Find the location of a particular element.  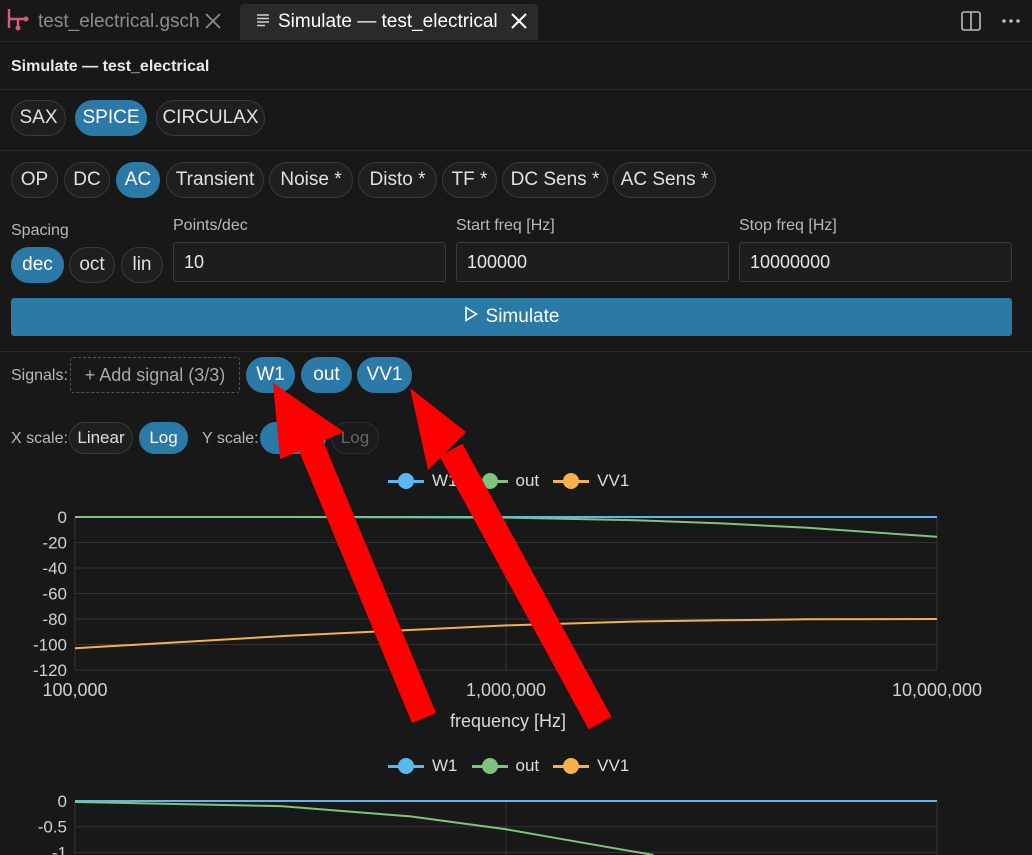

signal-chip-w1: W1 is located at coordinates (270, 375).